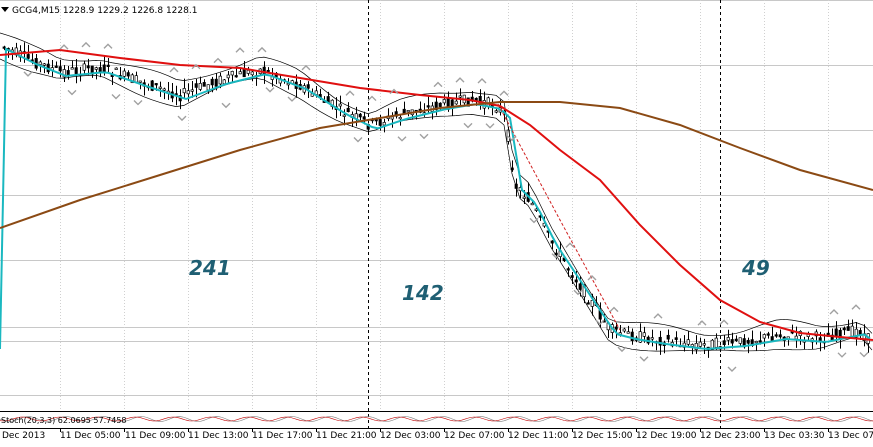 This screenshot has height=447, width=873. What do you see at coordinates (559, 217) in the screenshot?
I see `trend-line` at bounding box center [559, 217].